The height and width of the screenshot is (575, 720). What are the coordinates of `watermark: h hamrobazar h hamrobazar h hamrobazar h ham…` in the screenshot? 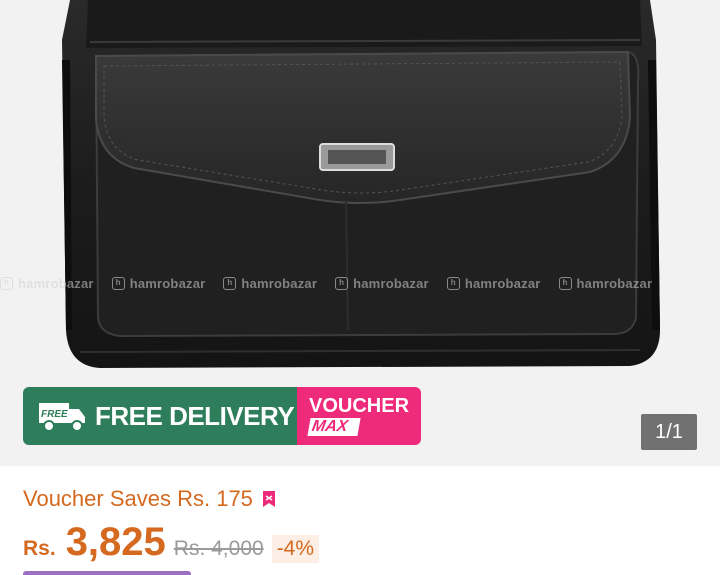 It's located at (360, 283).